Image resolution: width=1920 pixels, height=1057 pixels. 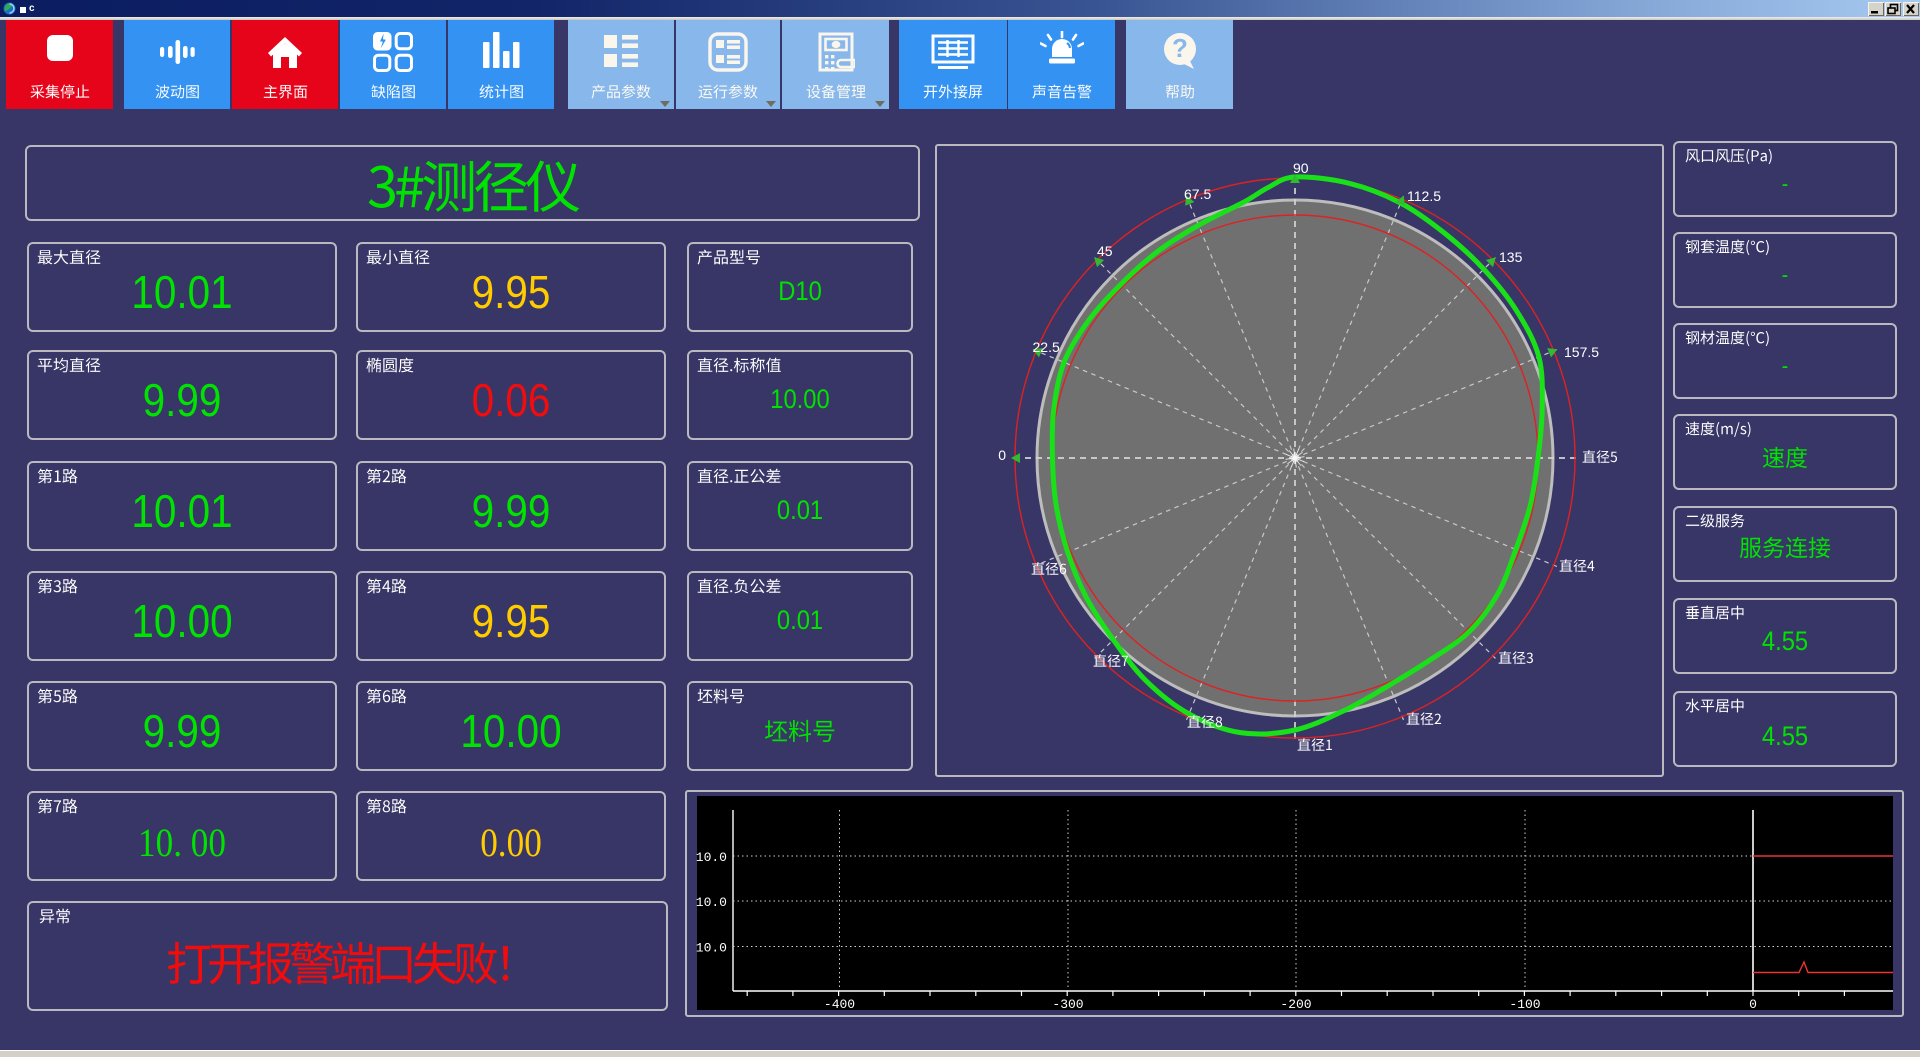 I want to click on svg-text: 45, so click(x=1105, y=251).